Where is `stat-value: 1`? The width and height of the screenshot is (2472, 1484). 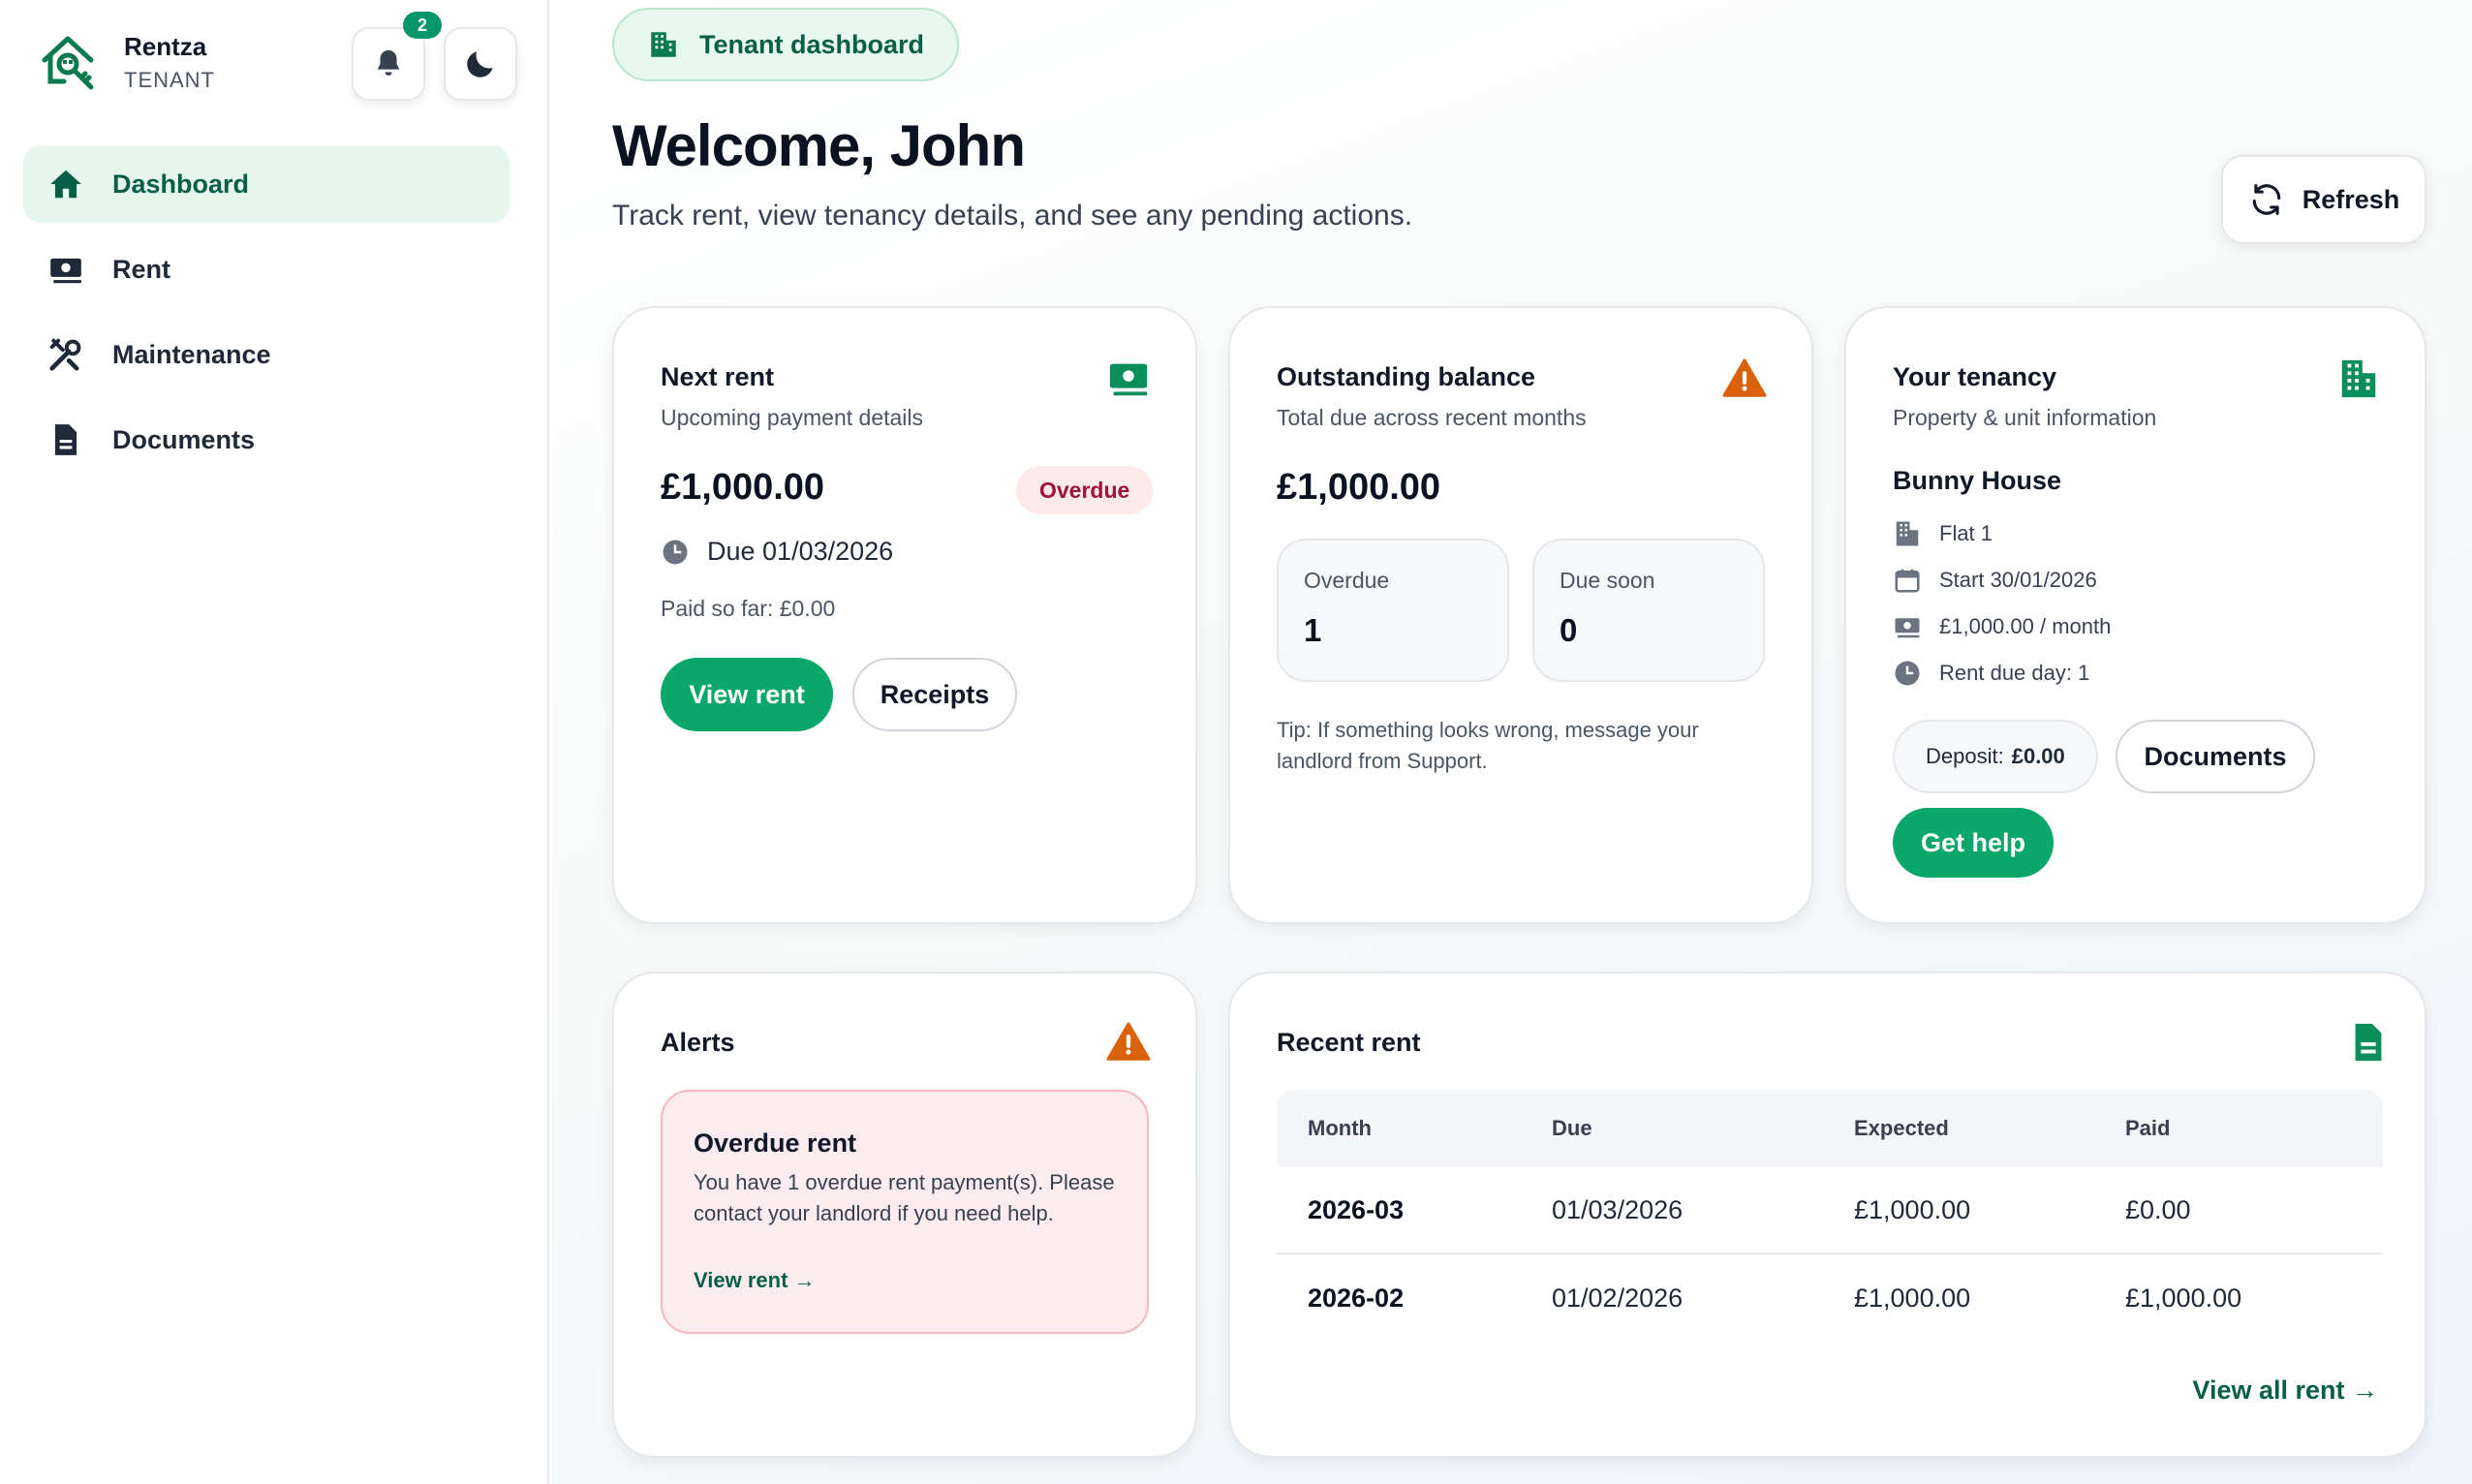 stat-value: 1 is located at coordinates (1313, 630).